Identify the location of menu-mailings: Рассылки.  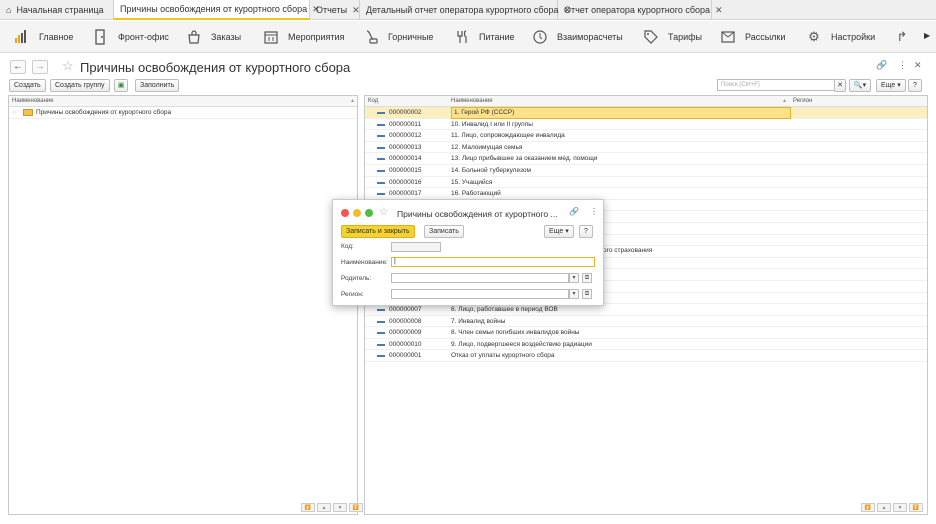
(752, 37).